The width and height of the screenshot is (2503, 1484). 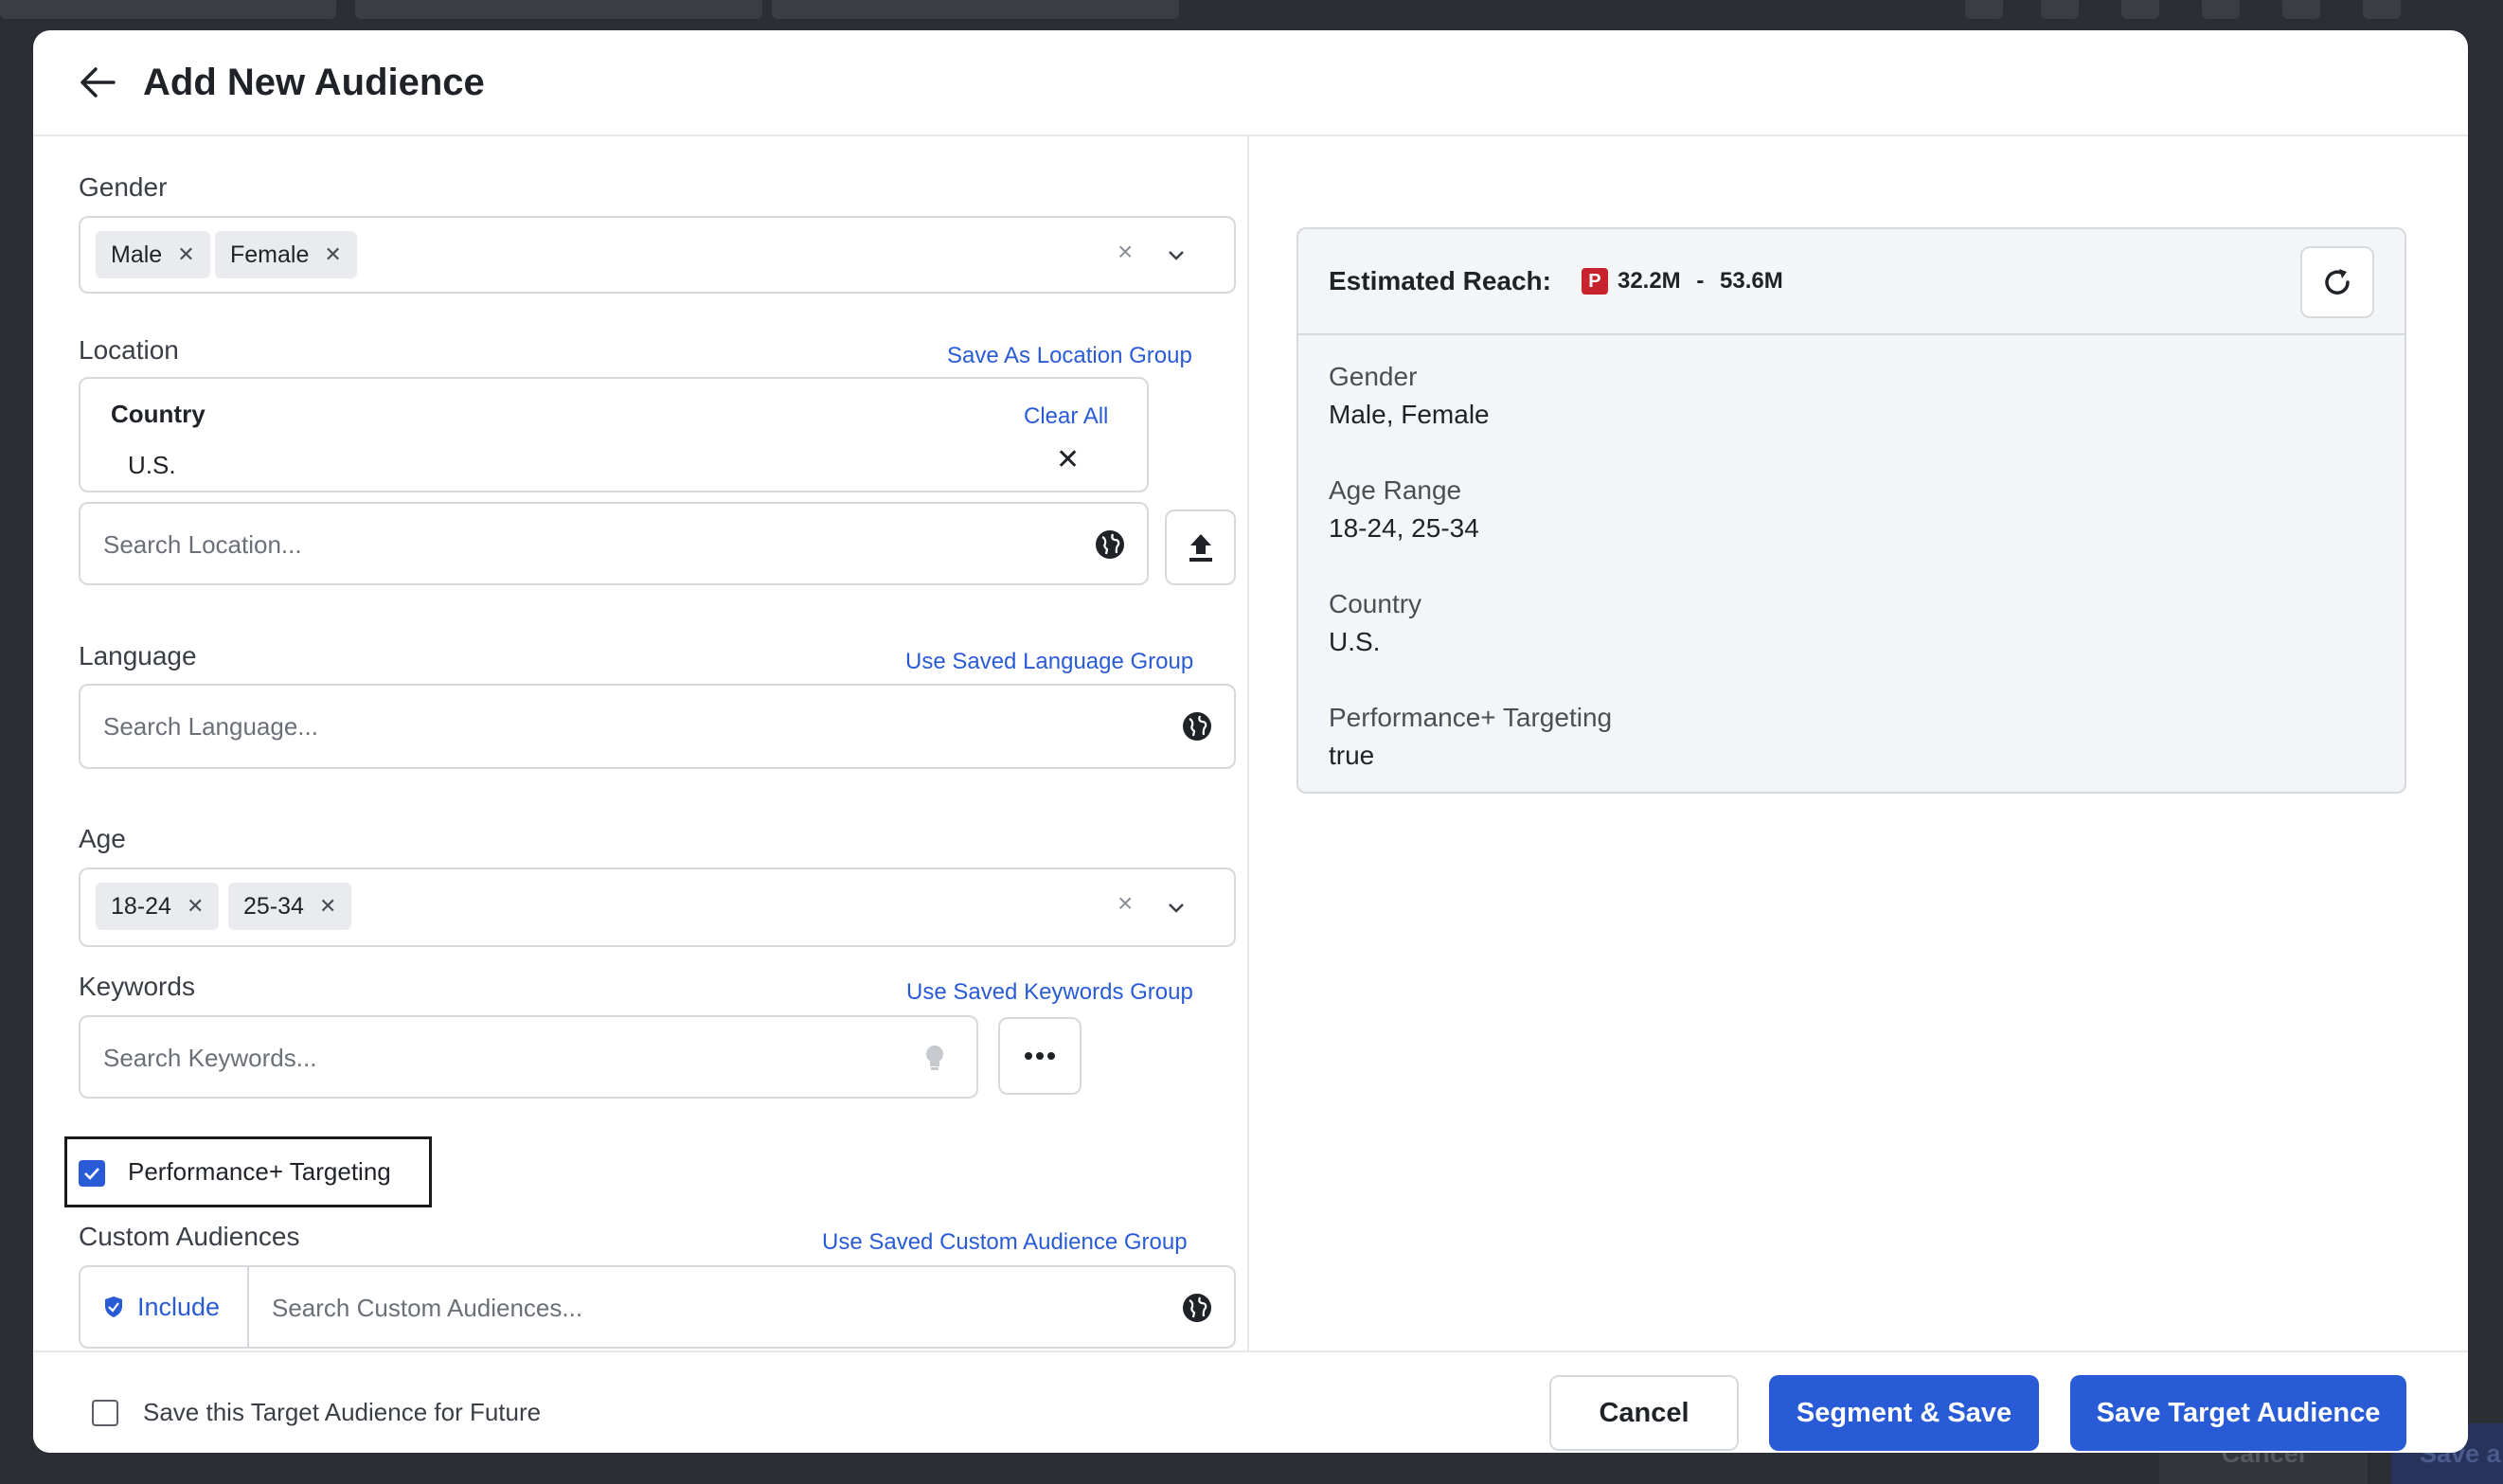 What do you see at coordinates (137, 254) in the screenshot?
I see `chip-label: Male` at bounding box center [137, 254].